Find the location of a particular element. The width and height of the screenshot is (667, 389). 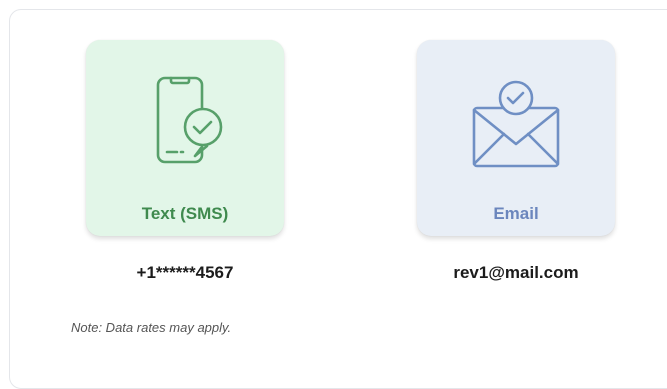

text-sms-option-card: Text (SMS) is located at coordinates (185, 138).